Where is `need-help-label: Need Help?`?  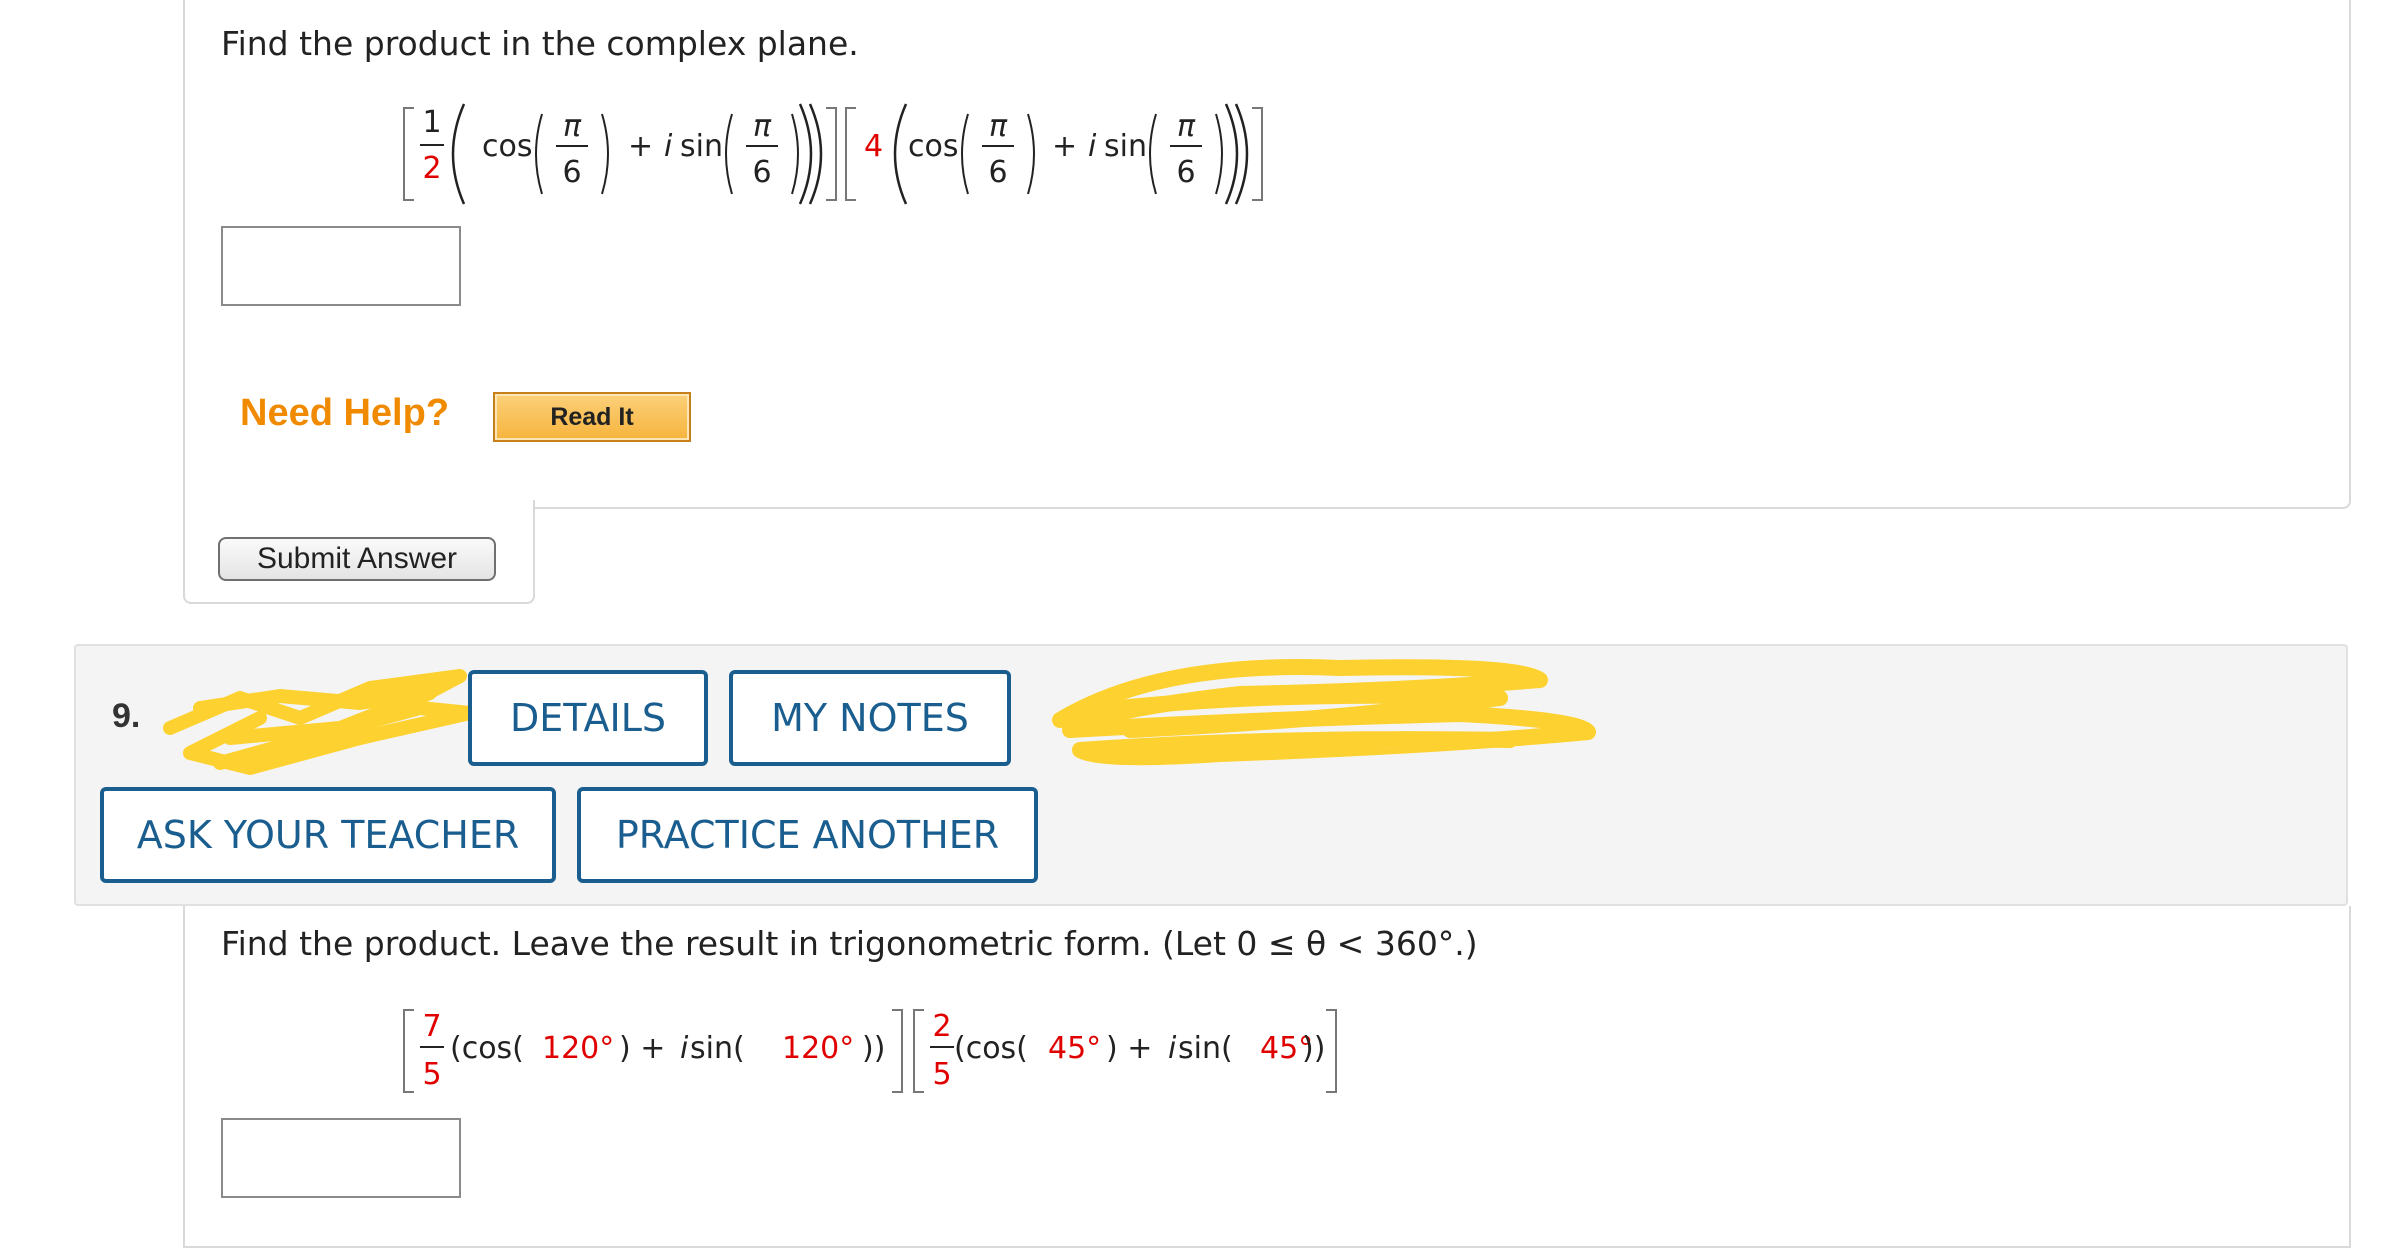 need-help-label: Need Help? is located at coordinates (345, 413).